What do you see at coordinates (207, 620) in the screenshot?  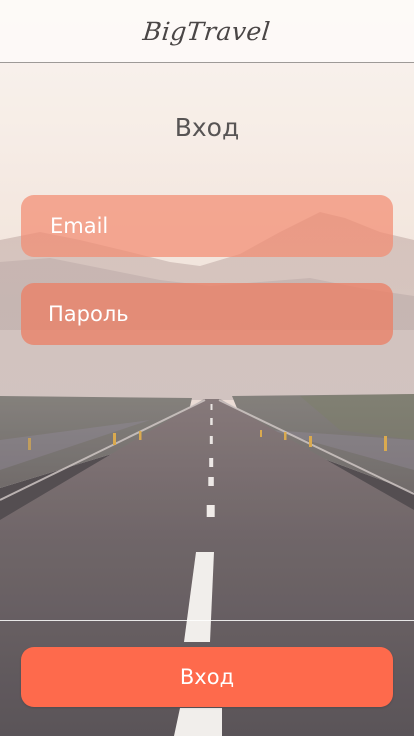 I see `footer-divider` at bounding box center [207, 620].